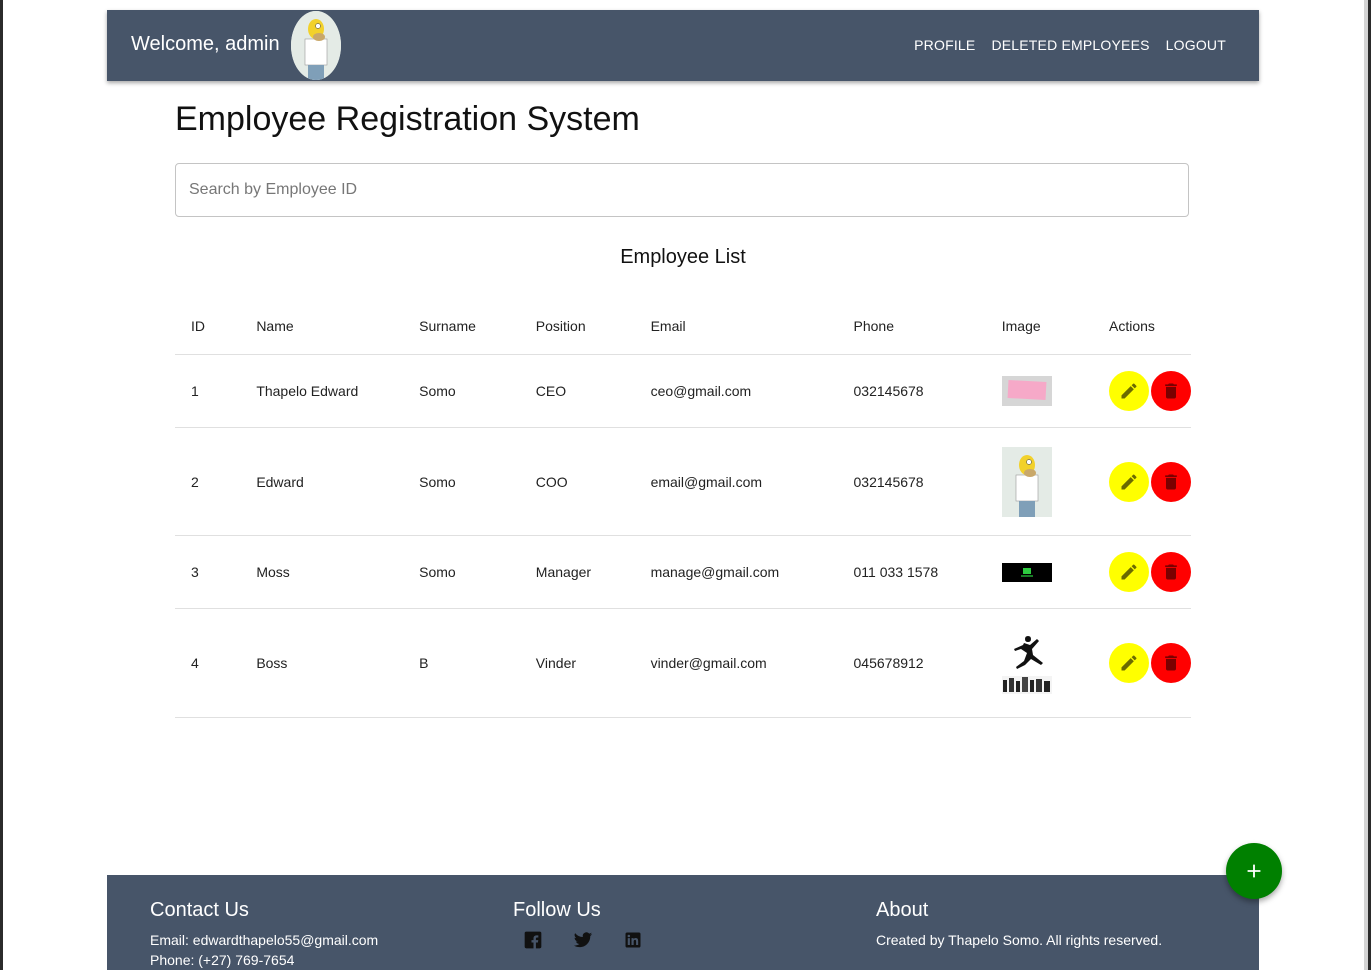  I want to click on cell-name: Thapelo Edward, so click(322, 391).